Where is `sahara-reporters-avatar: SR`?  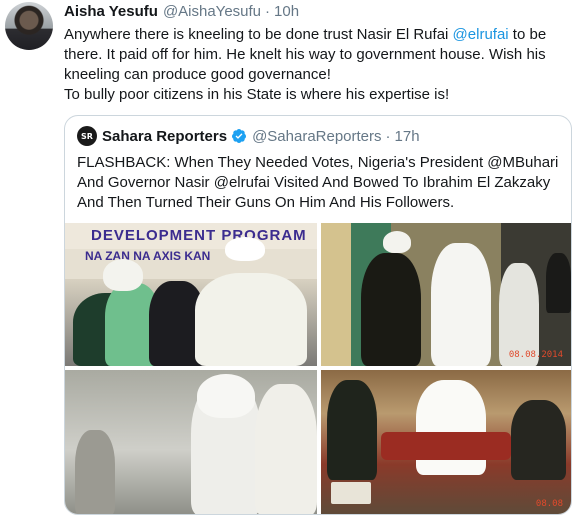
sahara-reporters-avatar: SR is located at coordinates (87, 136).